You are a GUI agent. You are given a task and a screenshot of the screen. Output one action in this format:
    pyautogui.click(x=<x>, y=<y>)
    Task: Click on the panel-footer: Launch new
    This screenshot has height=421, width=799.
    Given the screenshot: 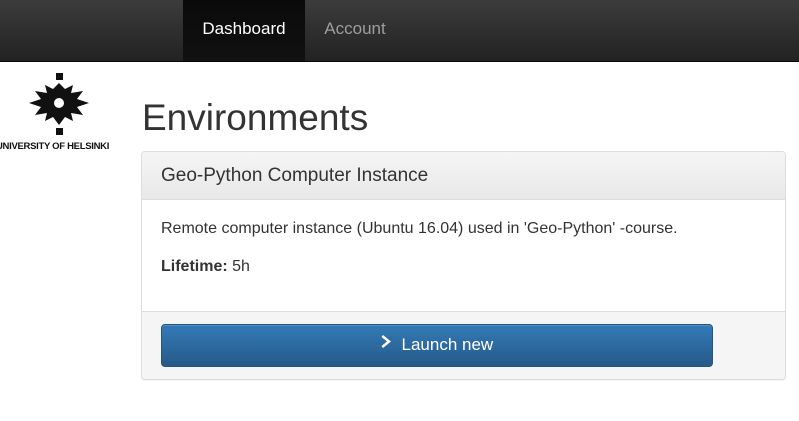 What is the action you would take?
    pyautogui.click(x=463, y=345)
    